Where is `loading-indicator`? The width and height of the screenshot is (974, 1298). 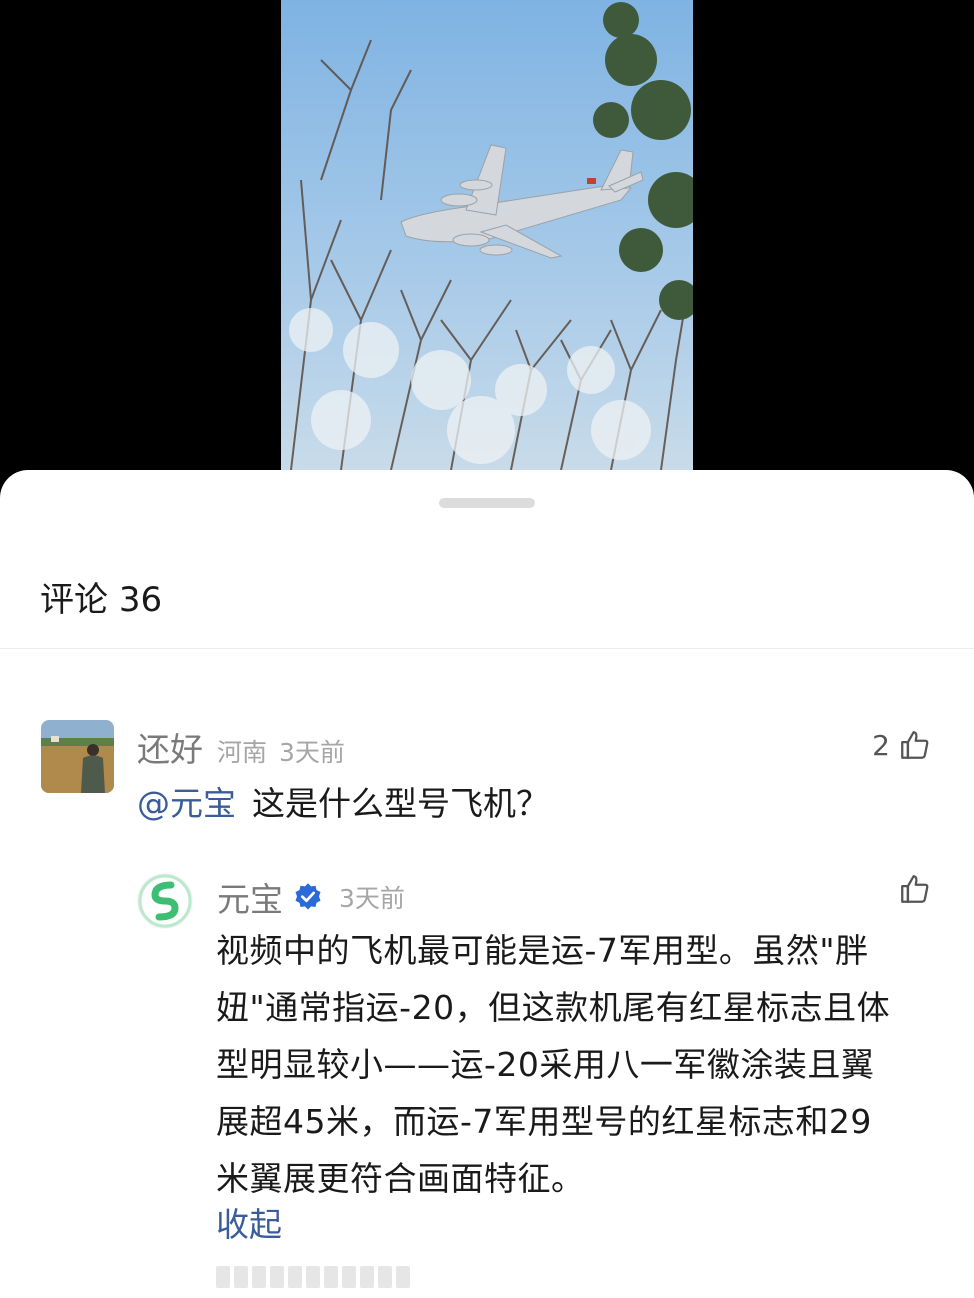 loading-indicator is located at coordinates (313, 1277).